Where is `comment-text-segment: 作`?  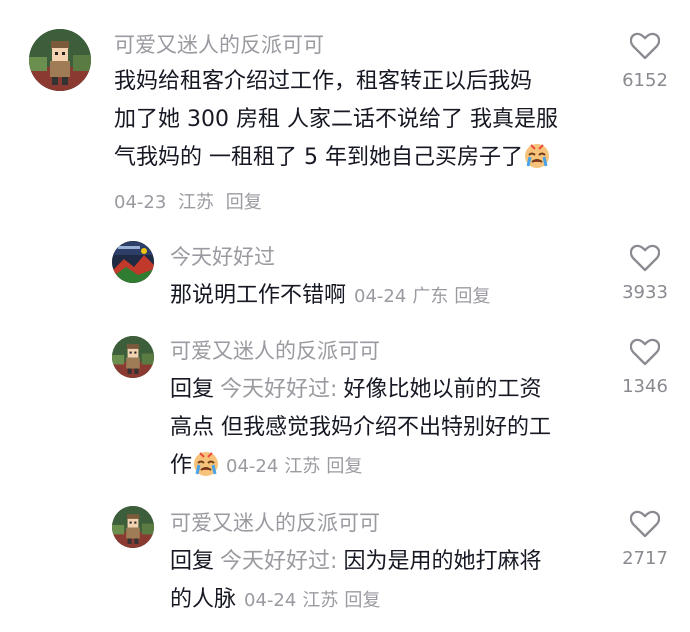
comment-text-segment: 作 is located at coordinates (181, 465).